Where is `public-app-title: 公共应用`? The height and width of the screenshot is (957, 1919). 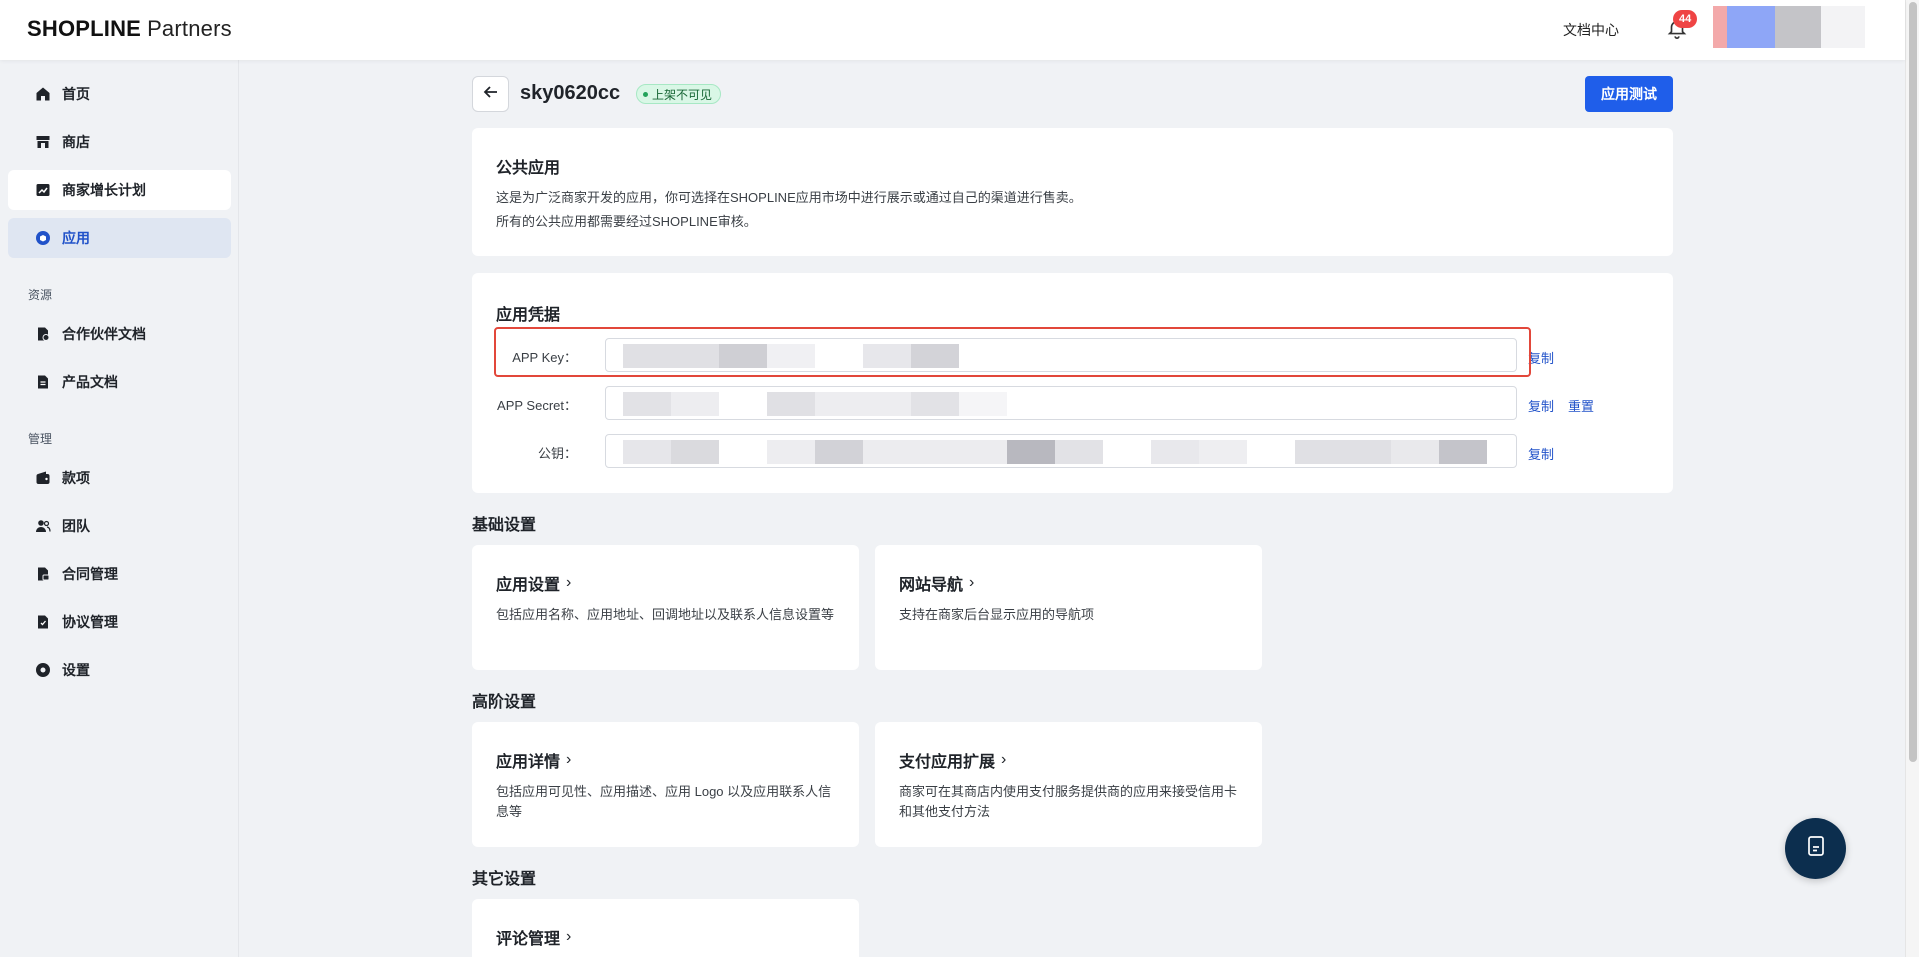 public-app-title: 公共应用 is located at coordinates (528, 168).